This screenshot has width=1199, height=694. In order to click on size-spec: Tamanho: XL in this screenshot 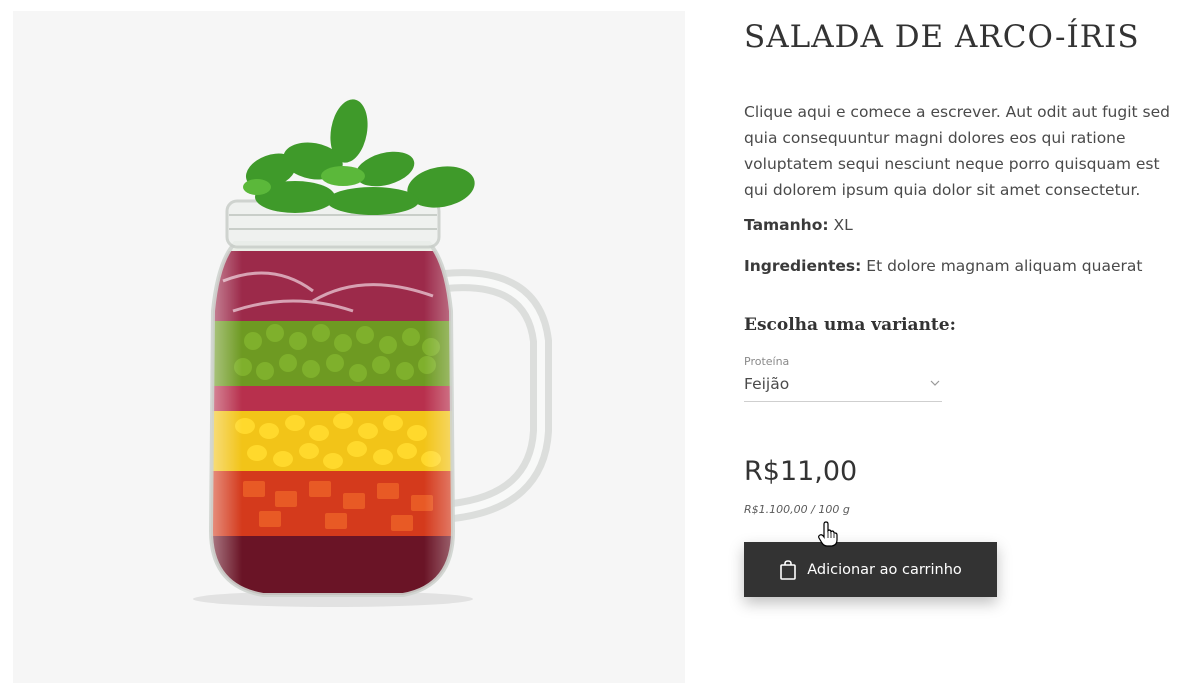, I will do `click(798, 225)`.